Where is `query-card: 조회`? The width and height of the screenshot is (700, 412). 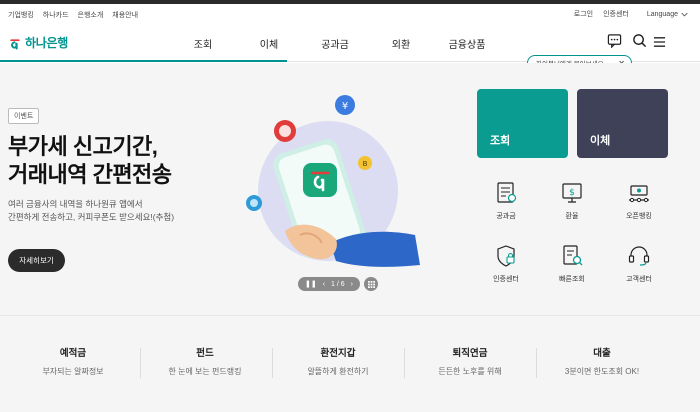
query-card: 조회 is located at coordinates (522, 123).